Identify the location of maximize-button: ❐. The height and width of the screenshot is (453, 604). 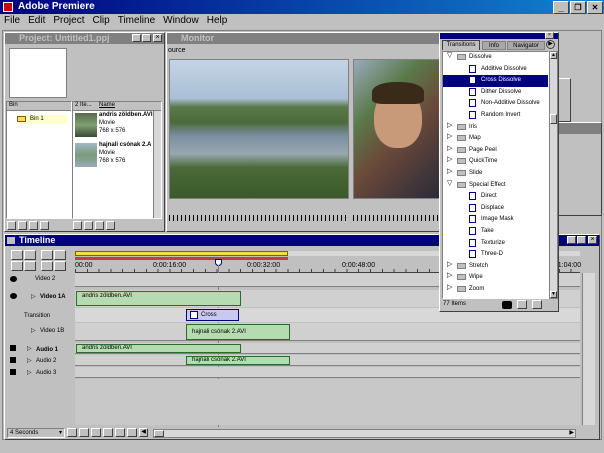
(578, 7).